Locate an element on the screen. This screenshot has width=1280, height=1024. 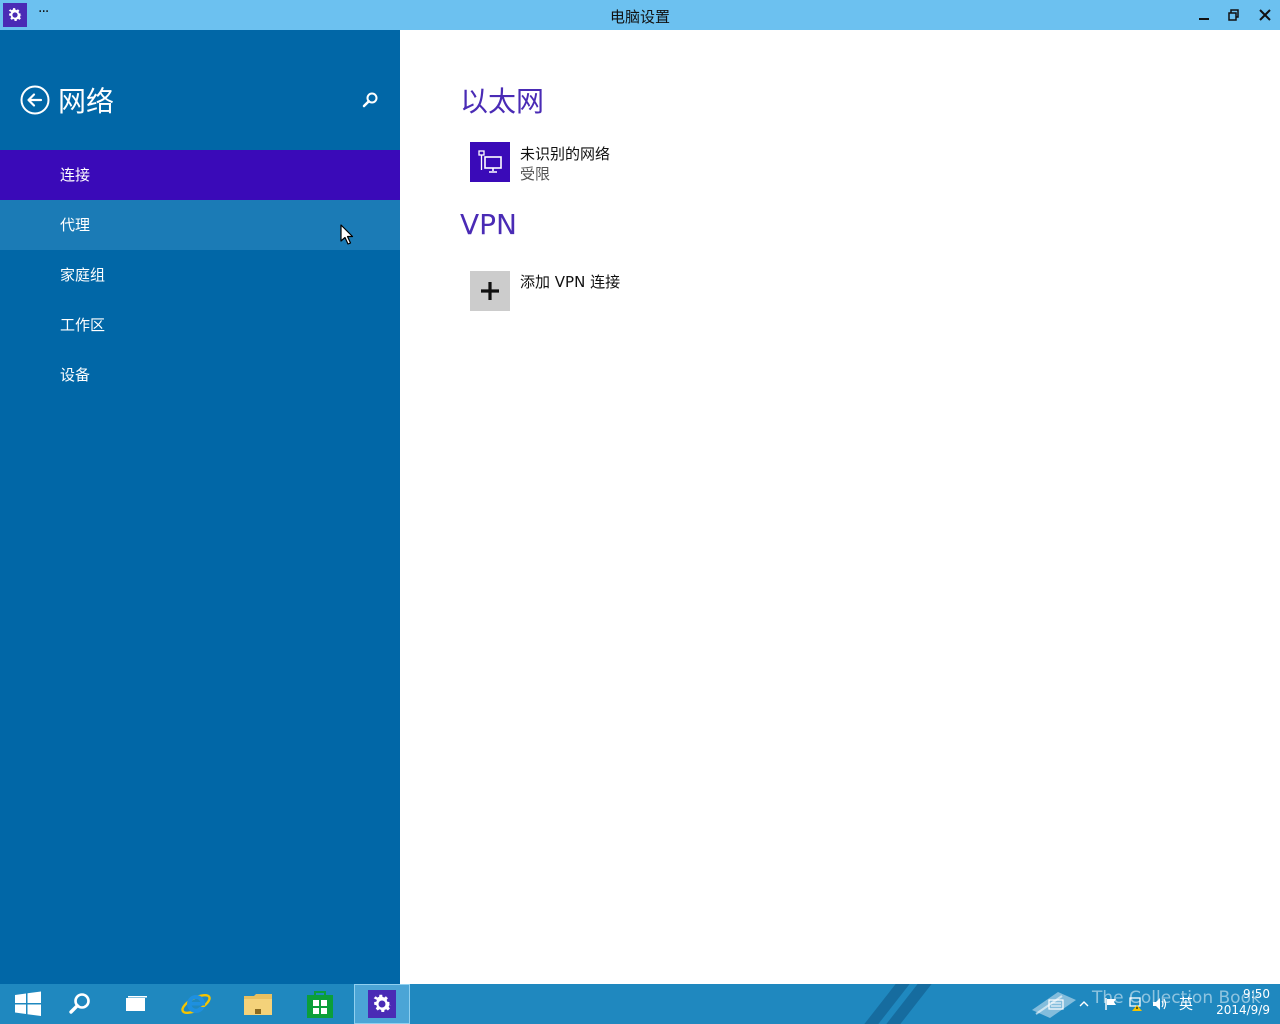
speaker-icon is located at coordinates (1160, 1004).